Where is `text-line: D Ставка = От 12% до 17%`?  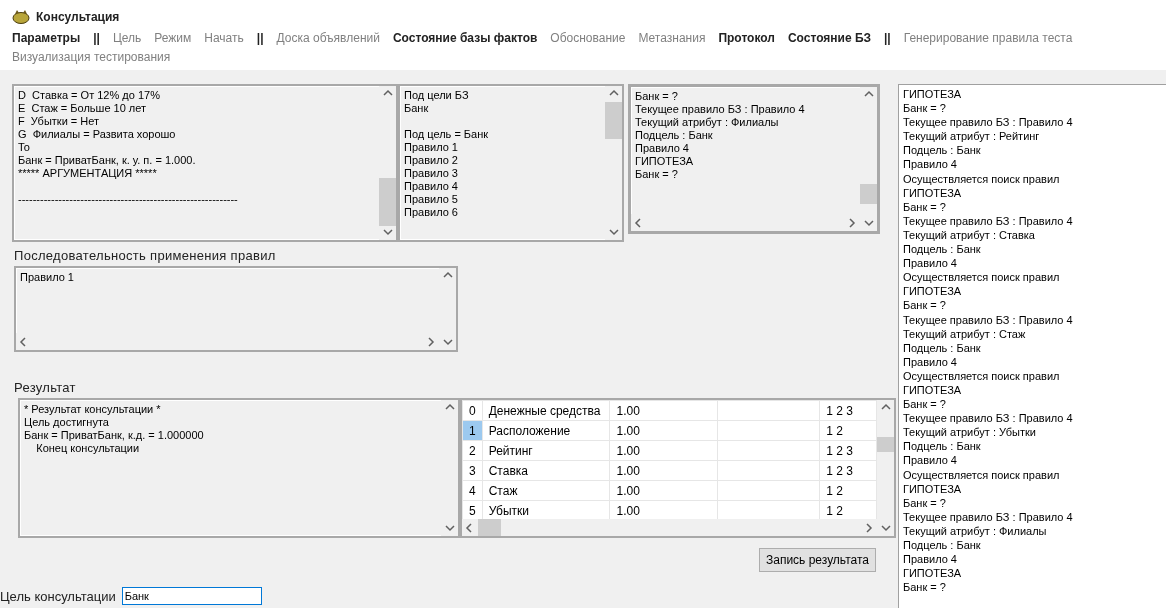 text-line: D Ставка = От 12% до 17% is located at coordinates (89, 95).